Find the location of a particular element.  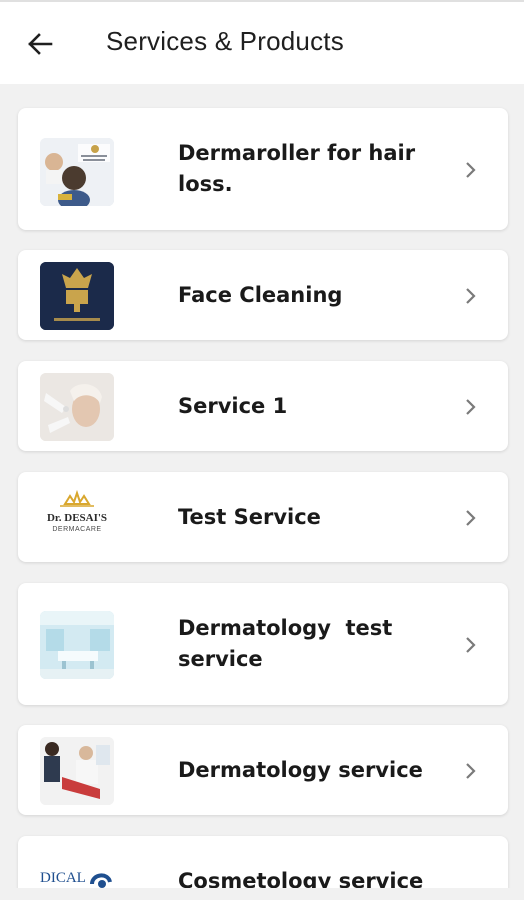

consultation-photo is located at coordinates (77, 771).